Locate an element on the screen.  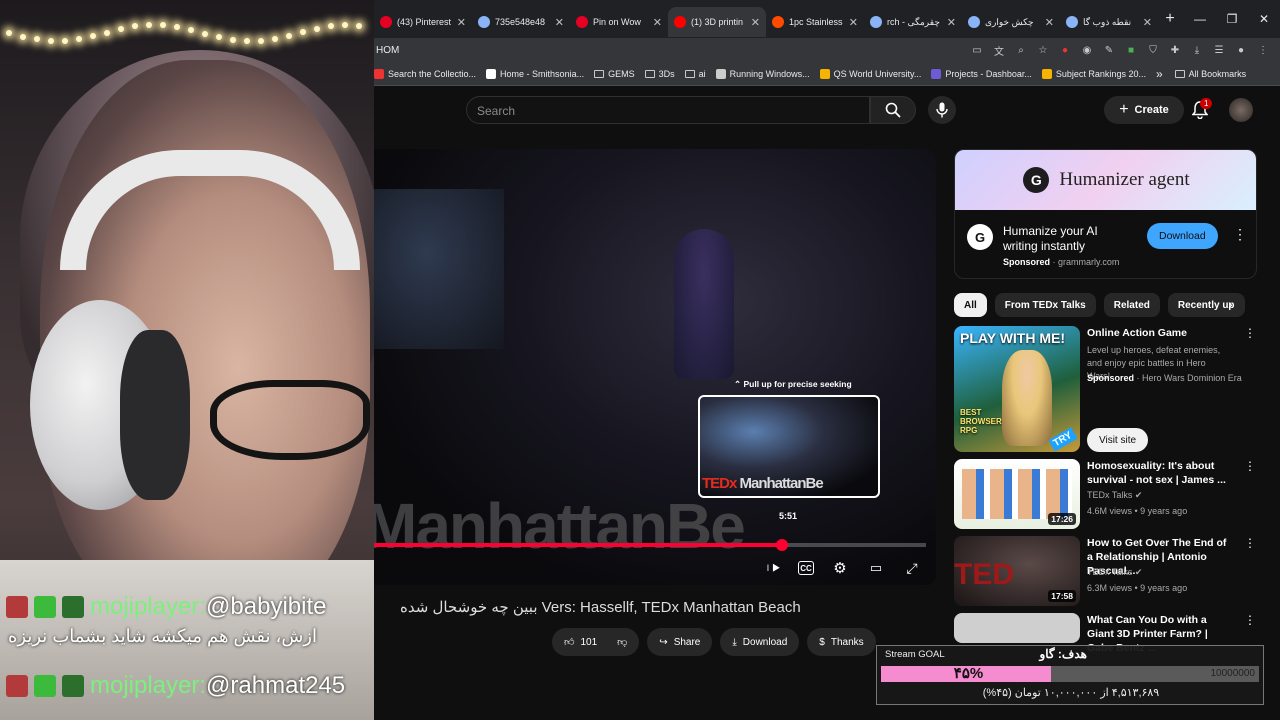
browser-tab: 735e548e48 ✕ is located at coordinates (521, 22).